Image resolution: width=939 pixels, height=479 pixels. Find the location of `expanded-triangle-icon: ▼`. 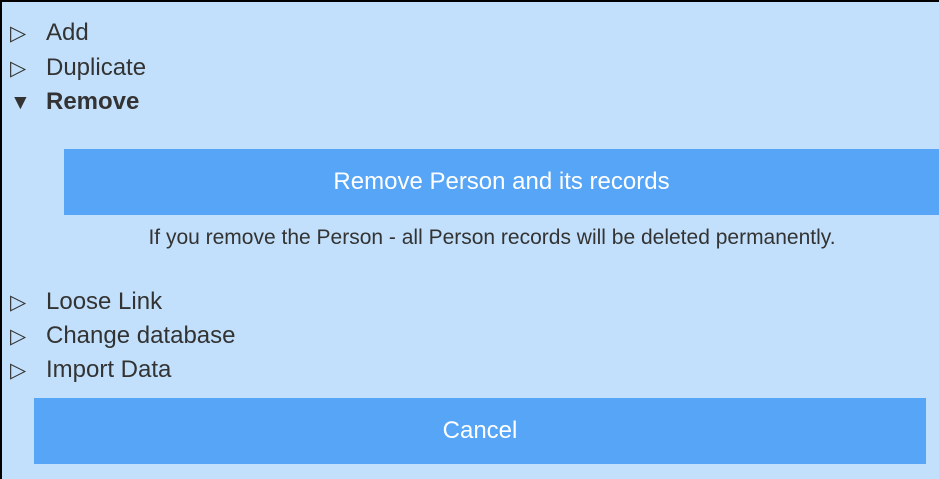

expanded-triangle-icon: ▼ is located at coordinates (20, 102).